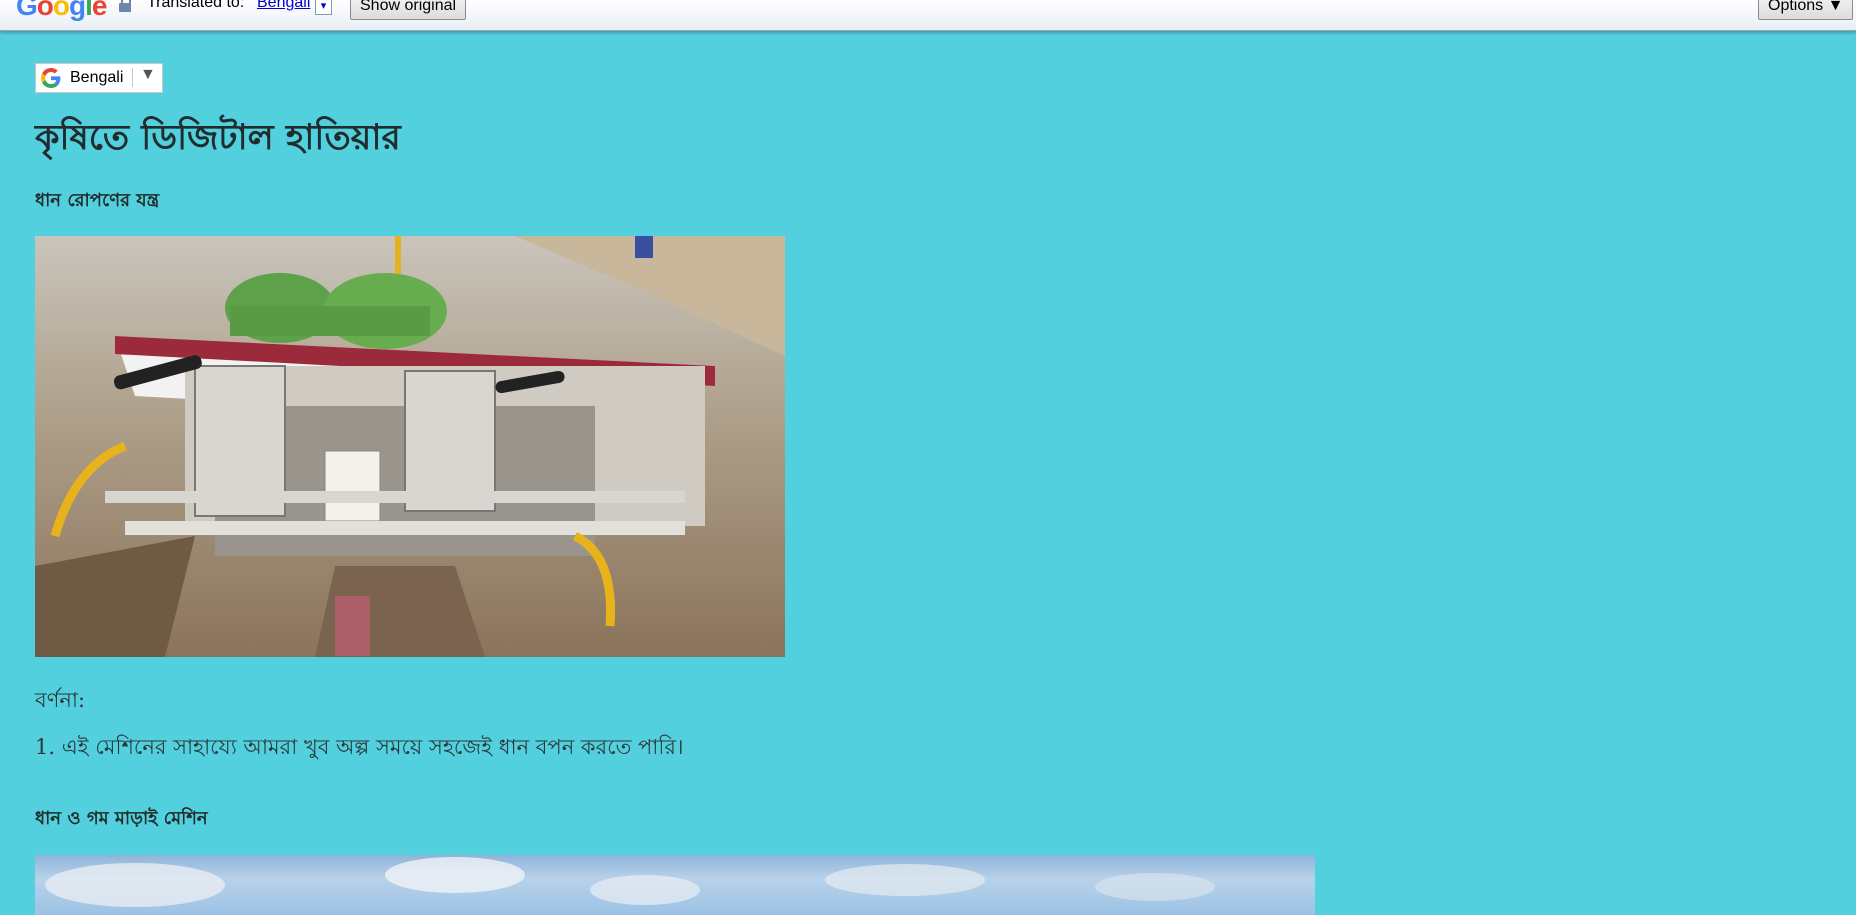 Image resolution: width=1856 pixels, height=915 pixels. What do you see at coordinates (1806, 10) in the screenshot?
I see `options-button: Options ▼` at bounding box center [1806, 10].